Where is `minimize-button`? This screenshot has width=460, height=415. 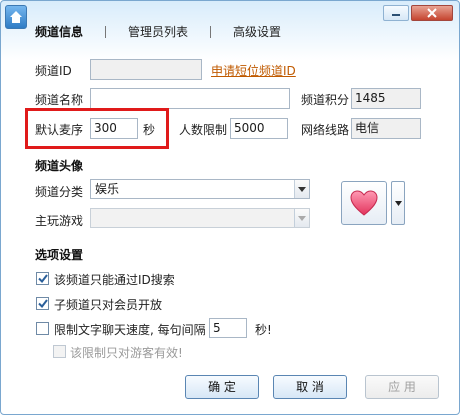 minimize-button is located at coordinates (396, 13).